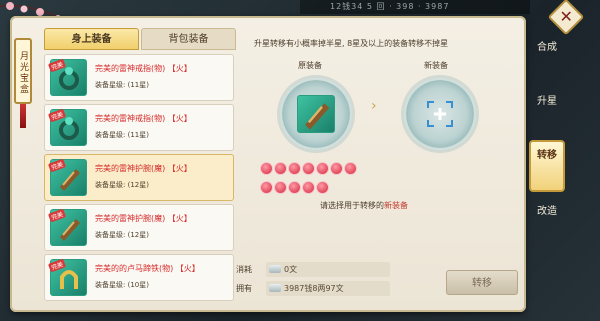  What do you see at coordinates (139, 227) in the screenshot?
I see `equipment-item: 完美 完美的雷神护腕(魔) 【火】 装备星级: (12星)` at bounding box center [139, 227].